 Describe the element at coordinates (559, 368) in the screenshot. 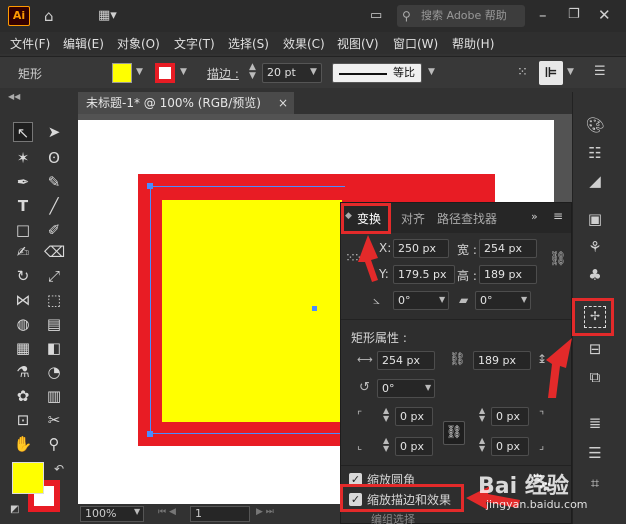

I see `arrow-to-dock-icon` at that location.